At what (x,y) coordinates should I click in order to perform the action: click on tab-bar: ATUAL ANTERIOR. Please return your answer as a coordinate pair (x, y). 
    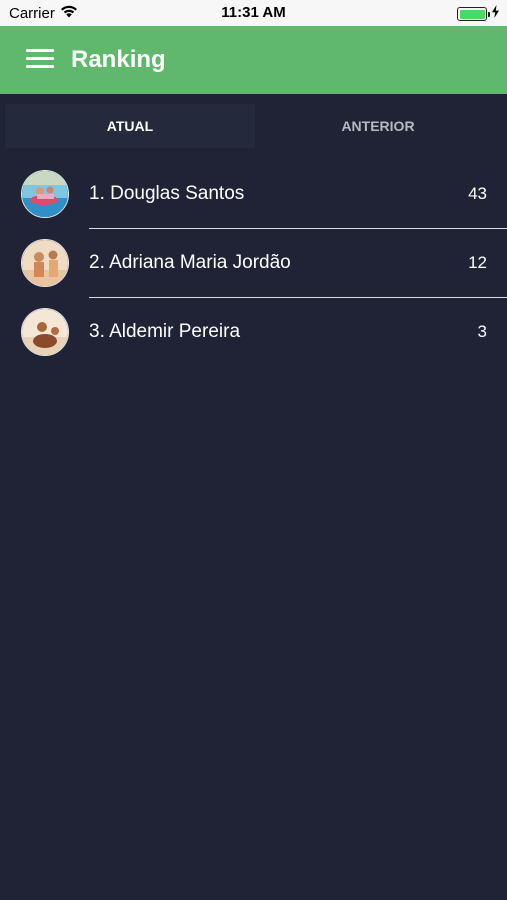
    Looking at the image, I should click on (253, 126).